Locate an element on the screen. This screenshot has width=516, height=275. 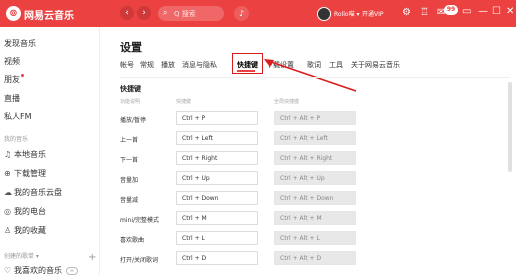
sidebar-item-liked-music: ♡ 我喜欢的音乐 ∞ is located at coordinates (41, 270).